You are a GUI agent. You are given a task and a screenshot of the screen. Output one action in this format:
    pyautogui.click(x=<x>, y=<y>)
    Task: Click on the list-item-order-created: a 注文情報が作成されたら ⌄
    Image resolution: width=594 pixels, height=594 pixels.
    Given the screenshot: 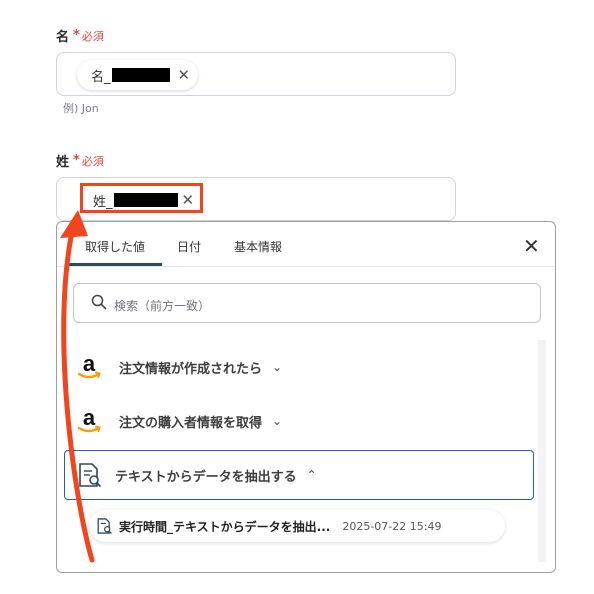 What is the action you would take?
    pyautogui.click(x=304, y=367)
    